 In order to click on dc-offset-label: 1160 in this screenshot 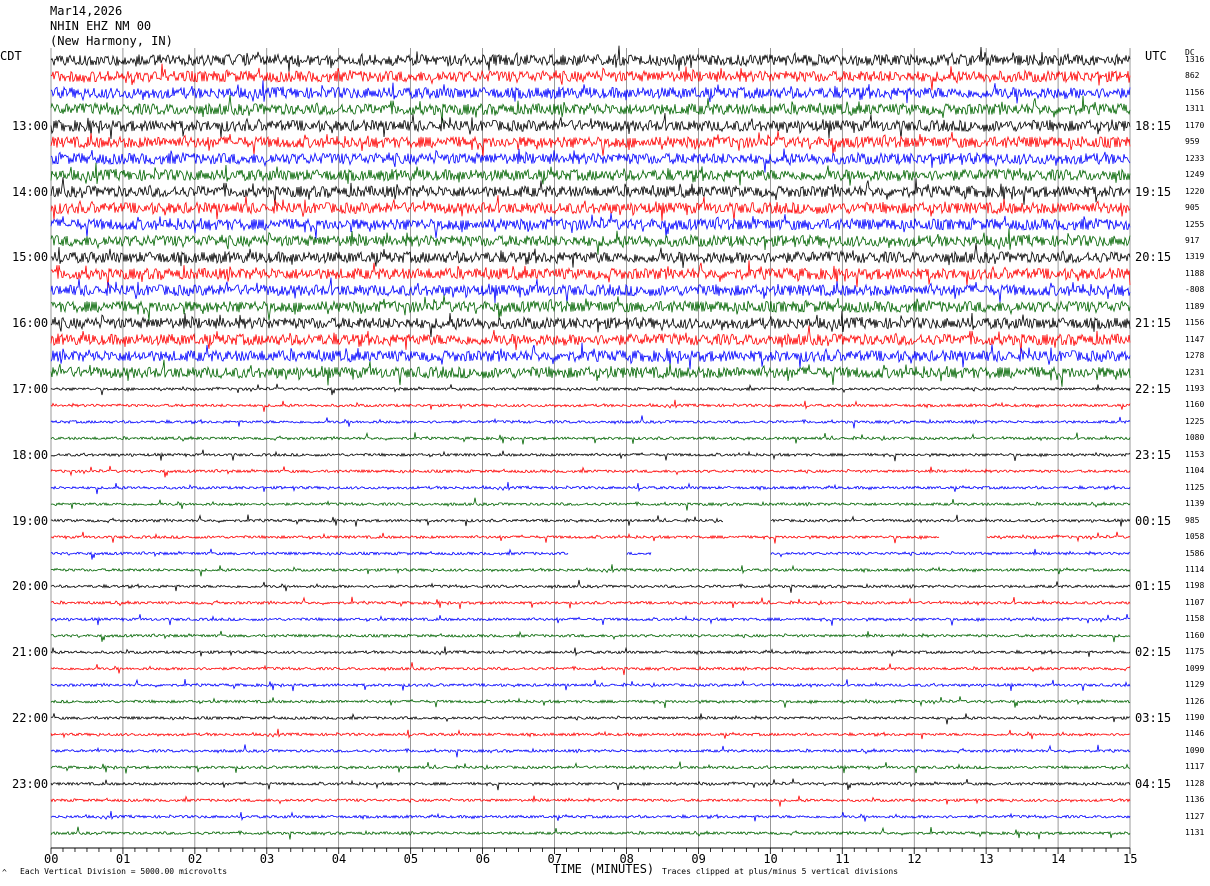, I will do `click(1195, 405)`.